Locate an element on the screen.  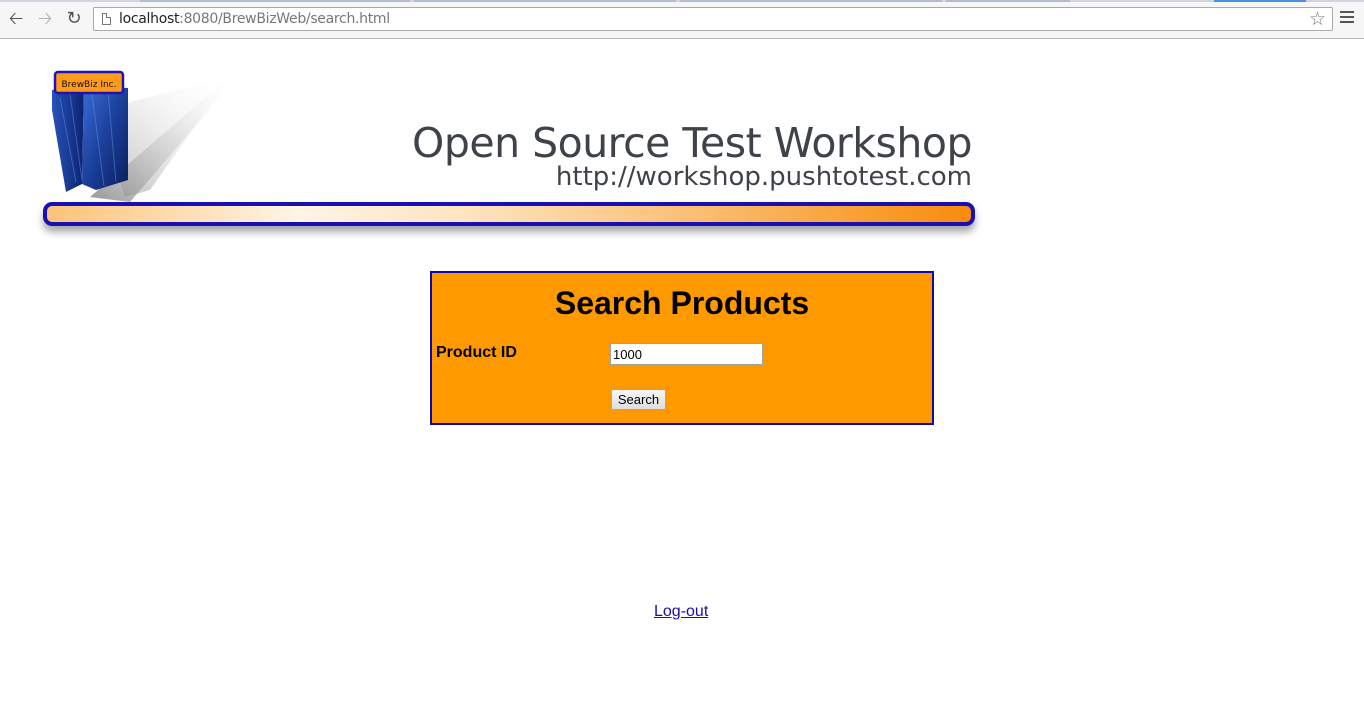
panel-title: Search Products is located at coordinates (682, 303).